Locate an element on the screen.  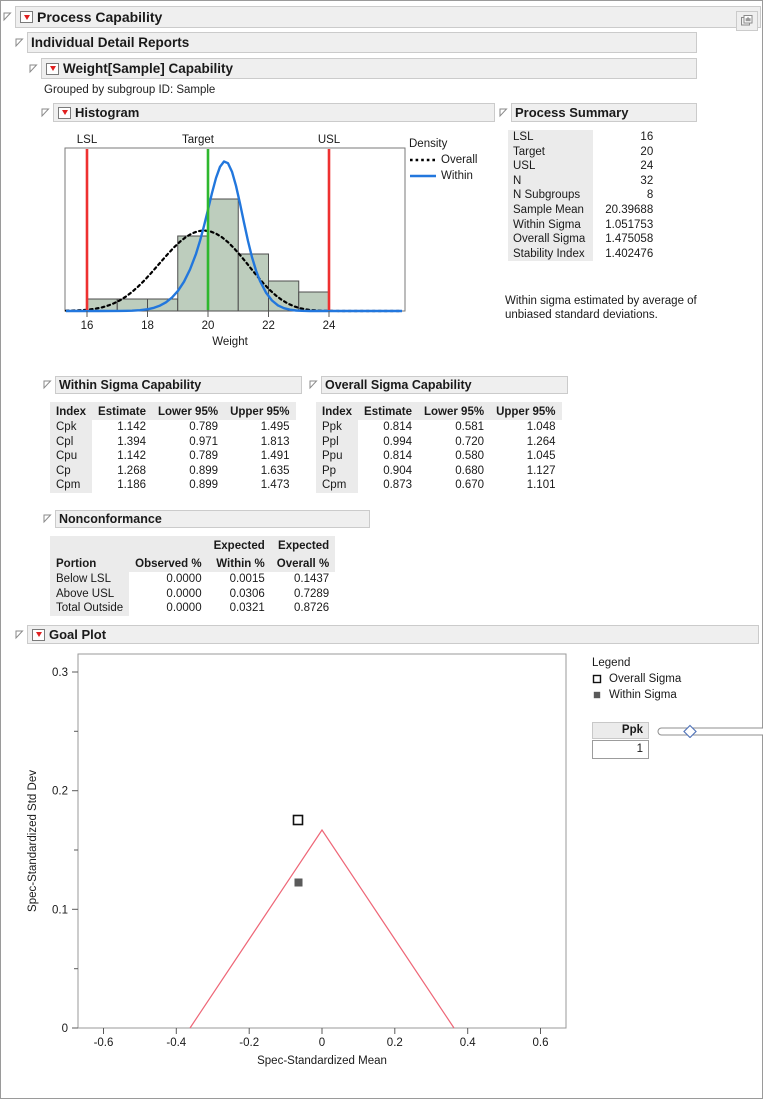
table-row: Total Outside 0.0000 0.0321 0.8726 is located at coordinates (192, 608).